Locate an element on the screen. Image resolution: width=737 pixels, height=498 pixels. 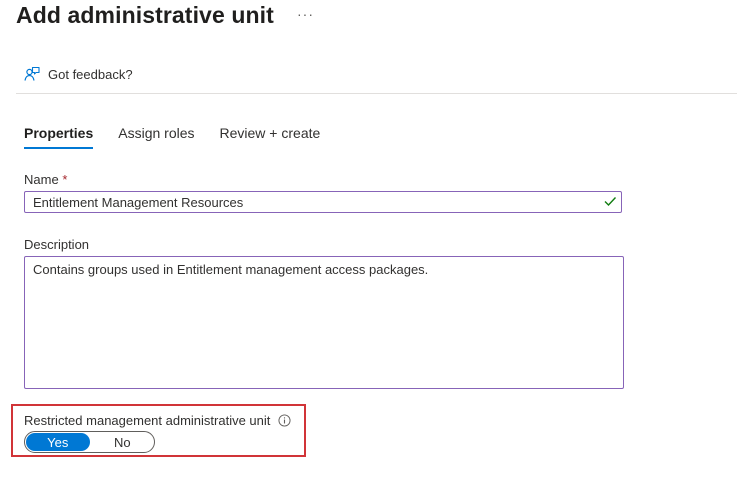
info-icon is located at coordinates (284, 420).